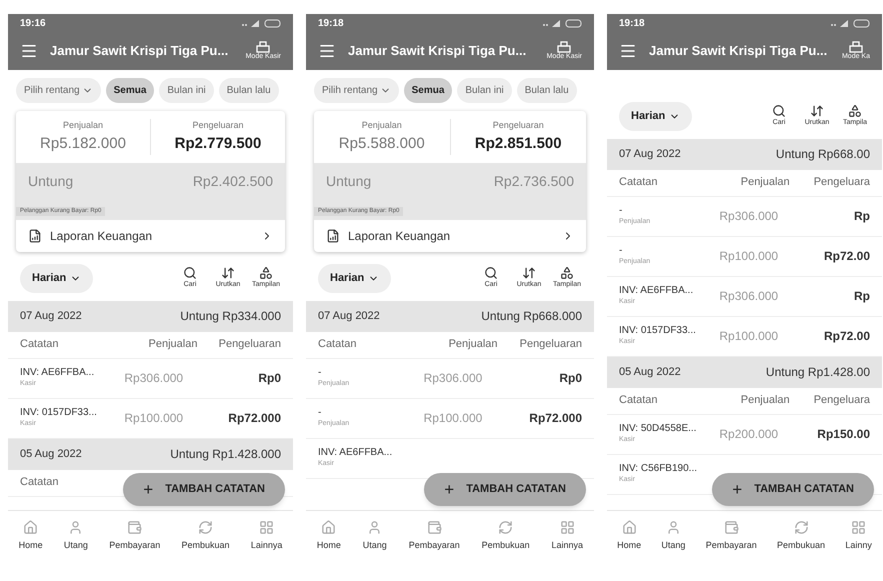 This screenshot has height=581, width=883. Describe the element at coordinates (218, 144) in the screenshot. I see `expense-total: Rp2.779.500` at that location.